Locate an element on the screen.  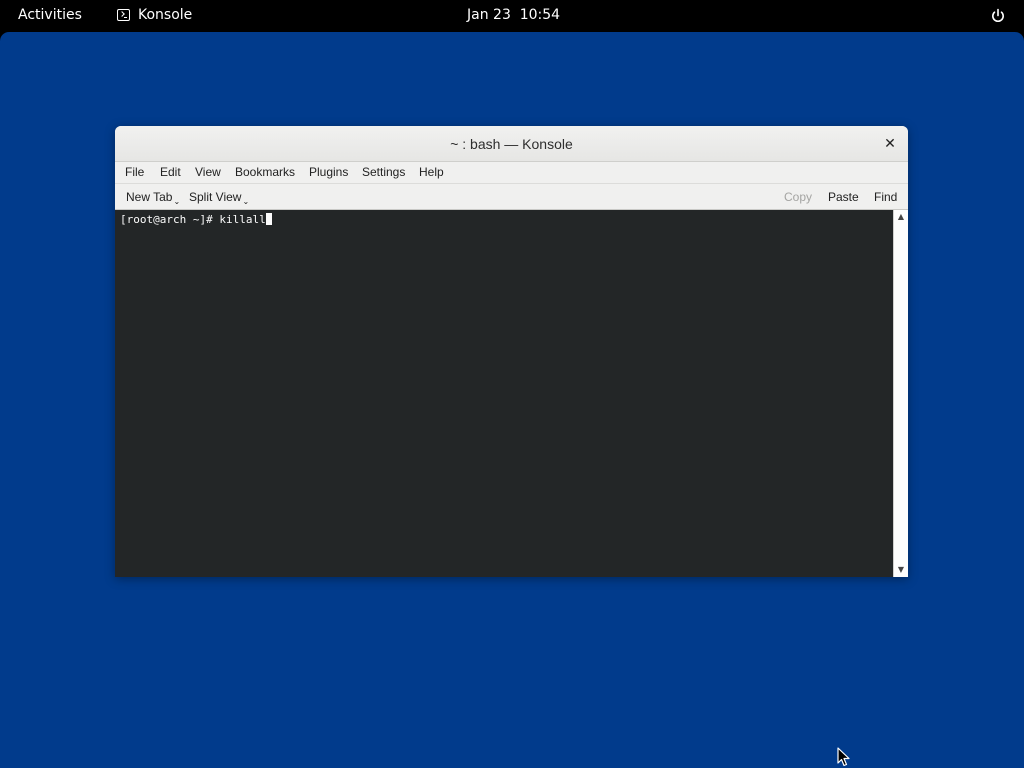
app-menu-label: Konsole is located at coordinates (165, 15).